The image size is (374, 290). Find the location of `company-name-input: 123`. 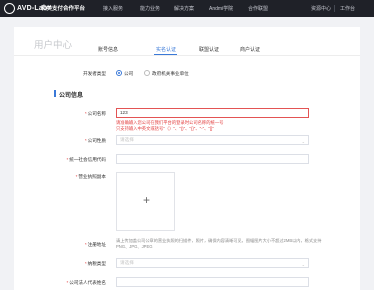

company-name-input: 123 is located at coordinates (212, 113).